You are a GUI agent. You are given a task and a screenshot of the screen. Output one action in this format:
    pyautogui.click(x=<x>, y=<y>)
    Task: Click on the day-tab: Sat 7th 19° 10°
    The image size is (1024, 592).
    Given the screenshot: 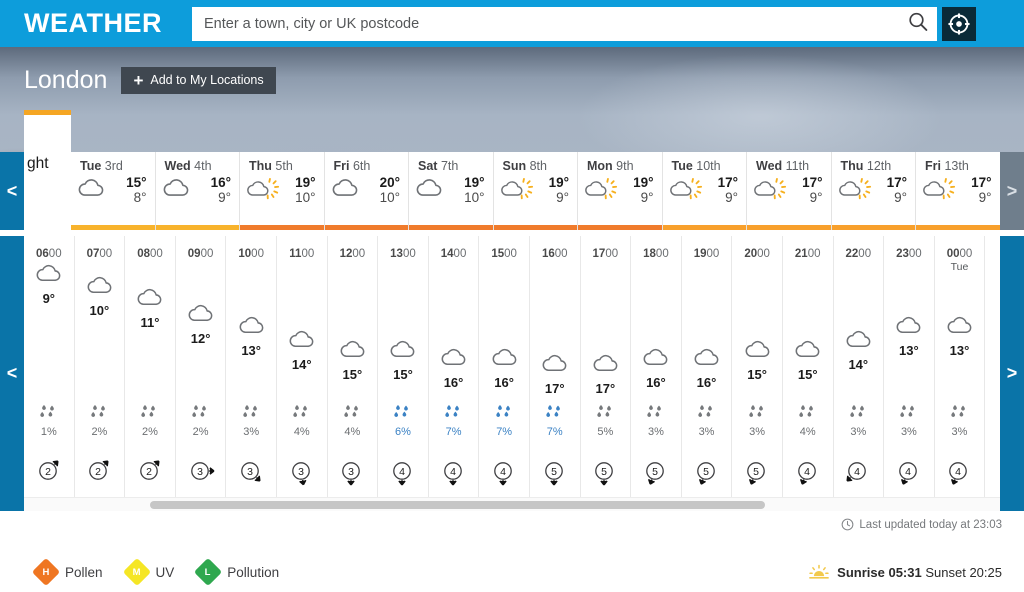 What is the action you would take?
    pyautogui.click(x=451, y=191)
    